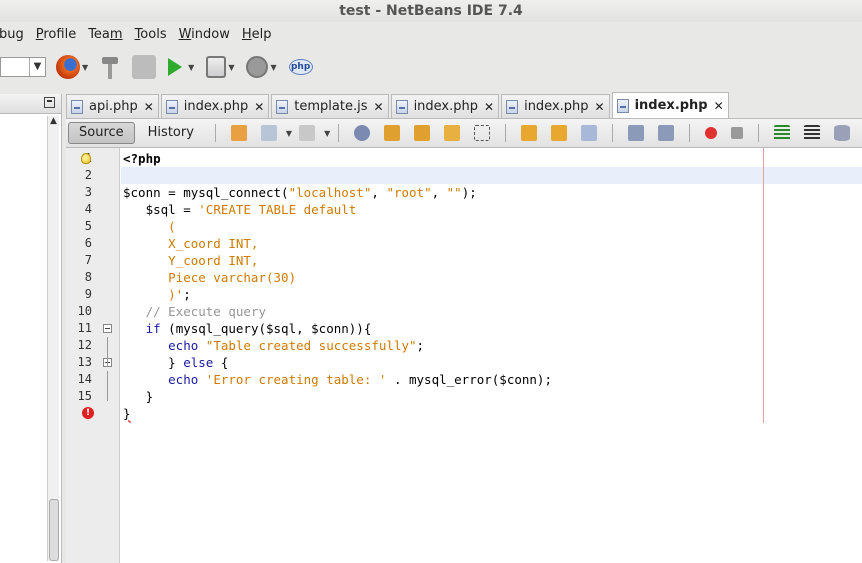 The width and height of the screenshot is (862, 563). I want to click on code-line: X_coord INT,, so click(190, 243).